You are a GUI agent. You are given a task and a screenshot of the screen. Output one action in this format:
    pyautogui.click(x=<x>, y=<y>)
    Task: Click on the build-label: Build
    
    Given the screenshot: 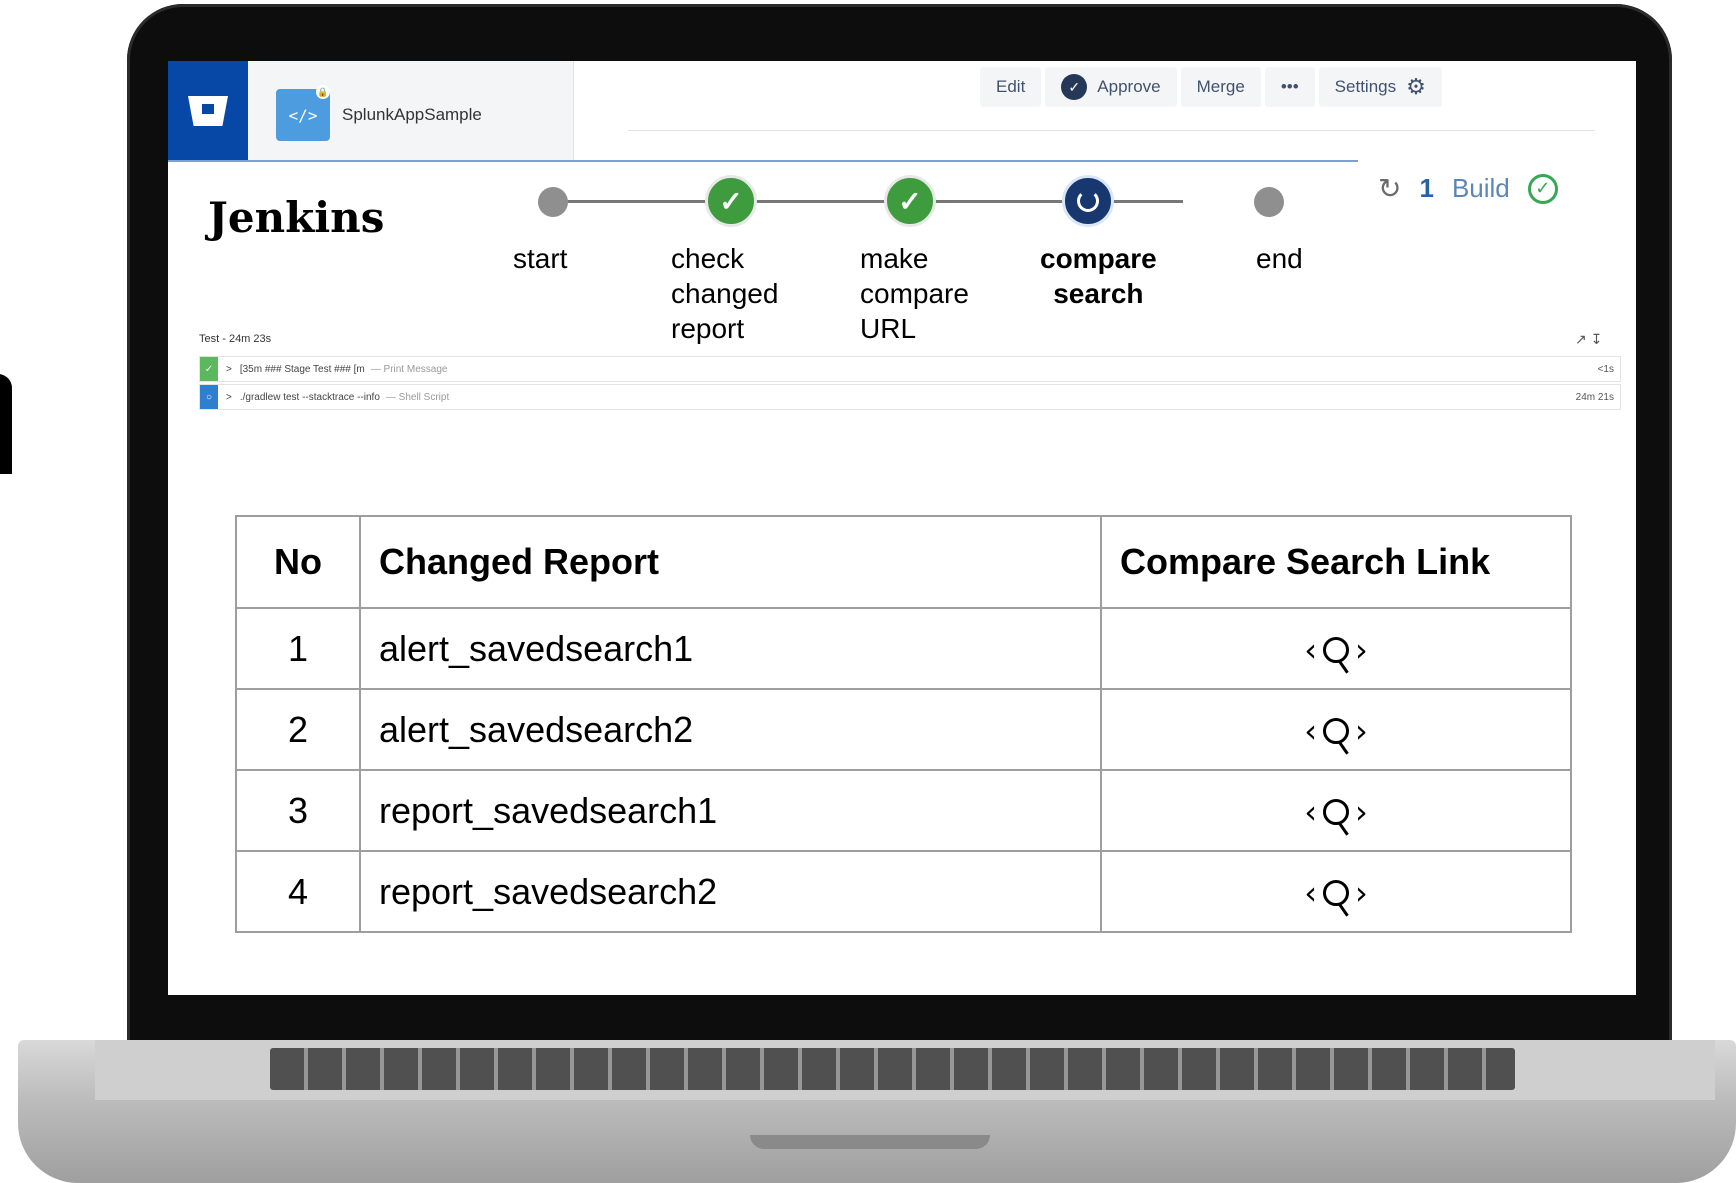 What is the action you would take?
    pyautogui.click(x=1480, y=188)
    